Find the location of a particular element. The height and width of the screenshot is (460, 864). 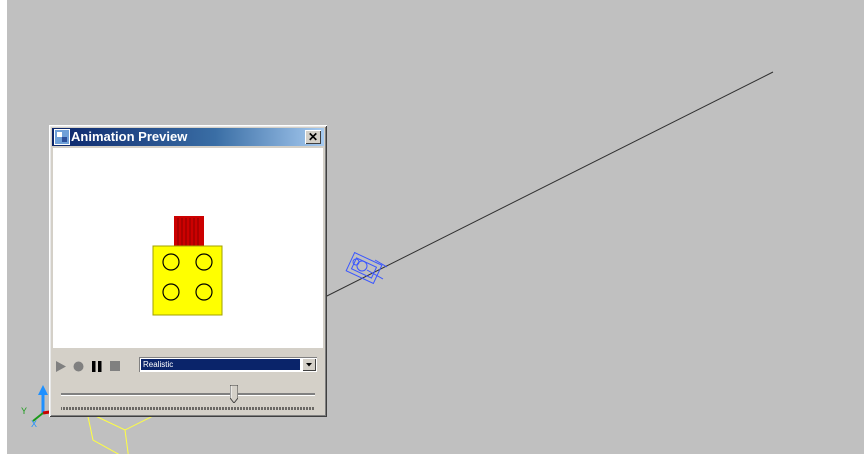

playback-controls: Realistic is located at coordinates (188, 383).